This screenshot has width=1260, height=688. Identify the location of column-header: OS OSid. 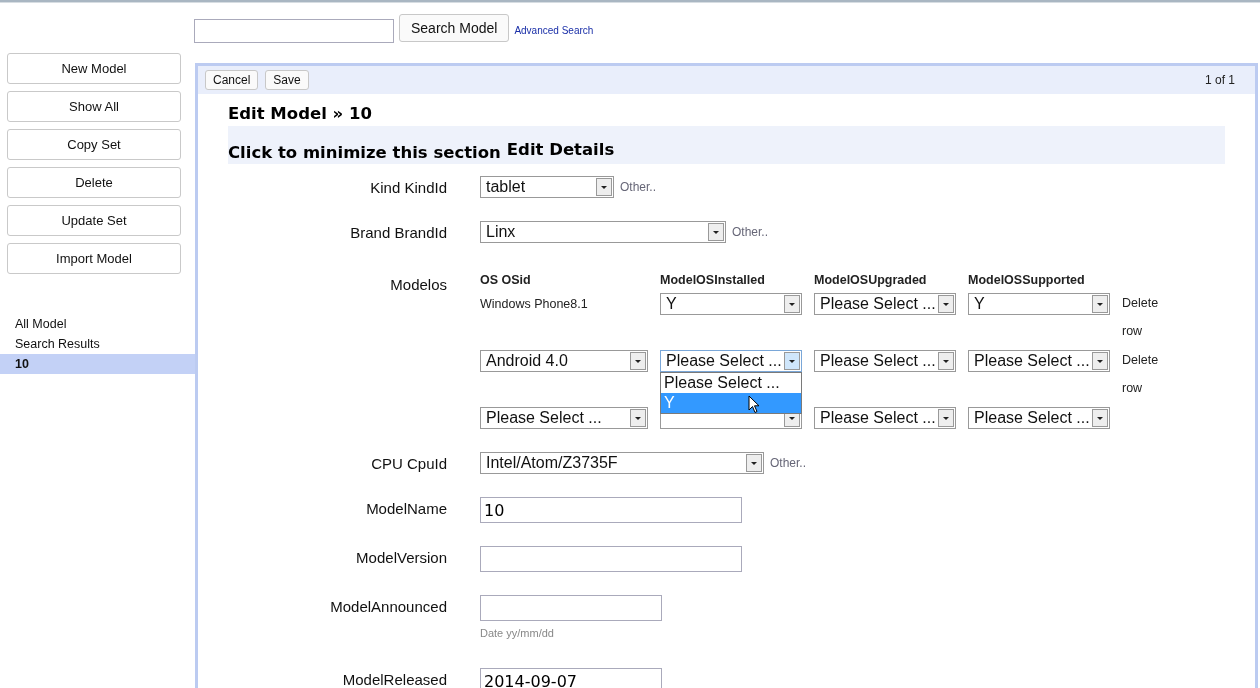
(506, 281).